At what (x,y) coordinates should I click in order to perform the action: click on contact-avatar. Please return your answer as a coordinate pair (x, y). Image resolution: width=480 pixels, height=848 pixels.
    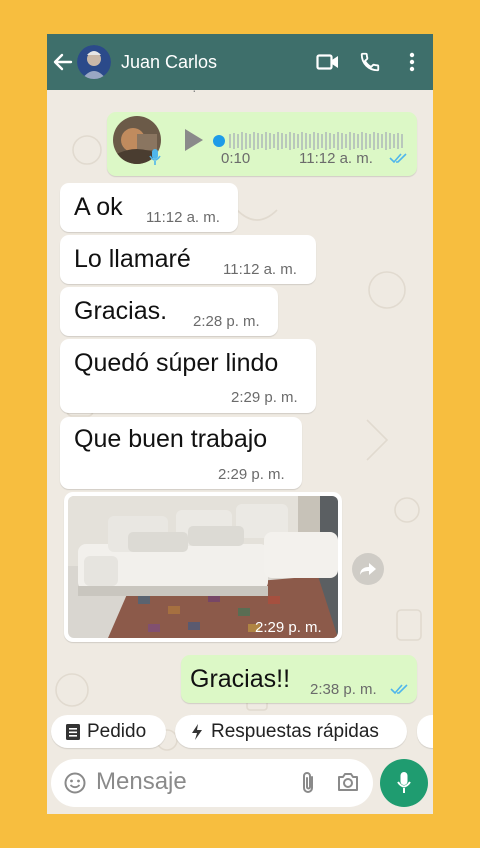
    Looking at the image, I should click on (94, 62).